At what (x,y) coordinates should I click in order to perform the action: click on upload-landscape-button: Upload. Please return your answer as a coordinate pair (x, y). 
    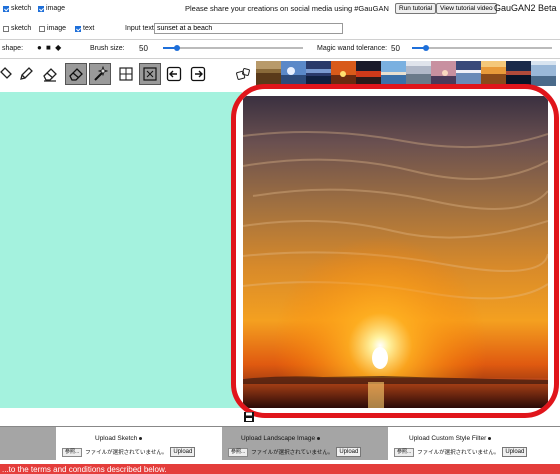
    Looking at the image, I should click on (349, 452).